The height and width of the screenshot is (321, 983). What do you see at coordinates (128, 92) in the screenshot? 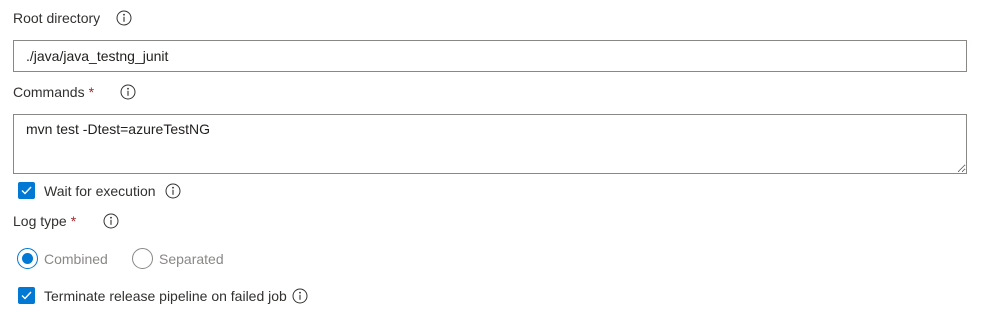
I see `commands-info-icon` at bounding box center [128, 92].